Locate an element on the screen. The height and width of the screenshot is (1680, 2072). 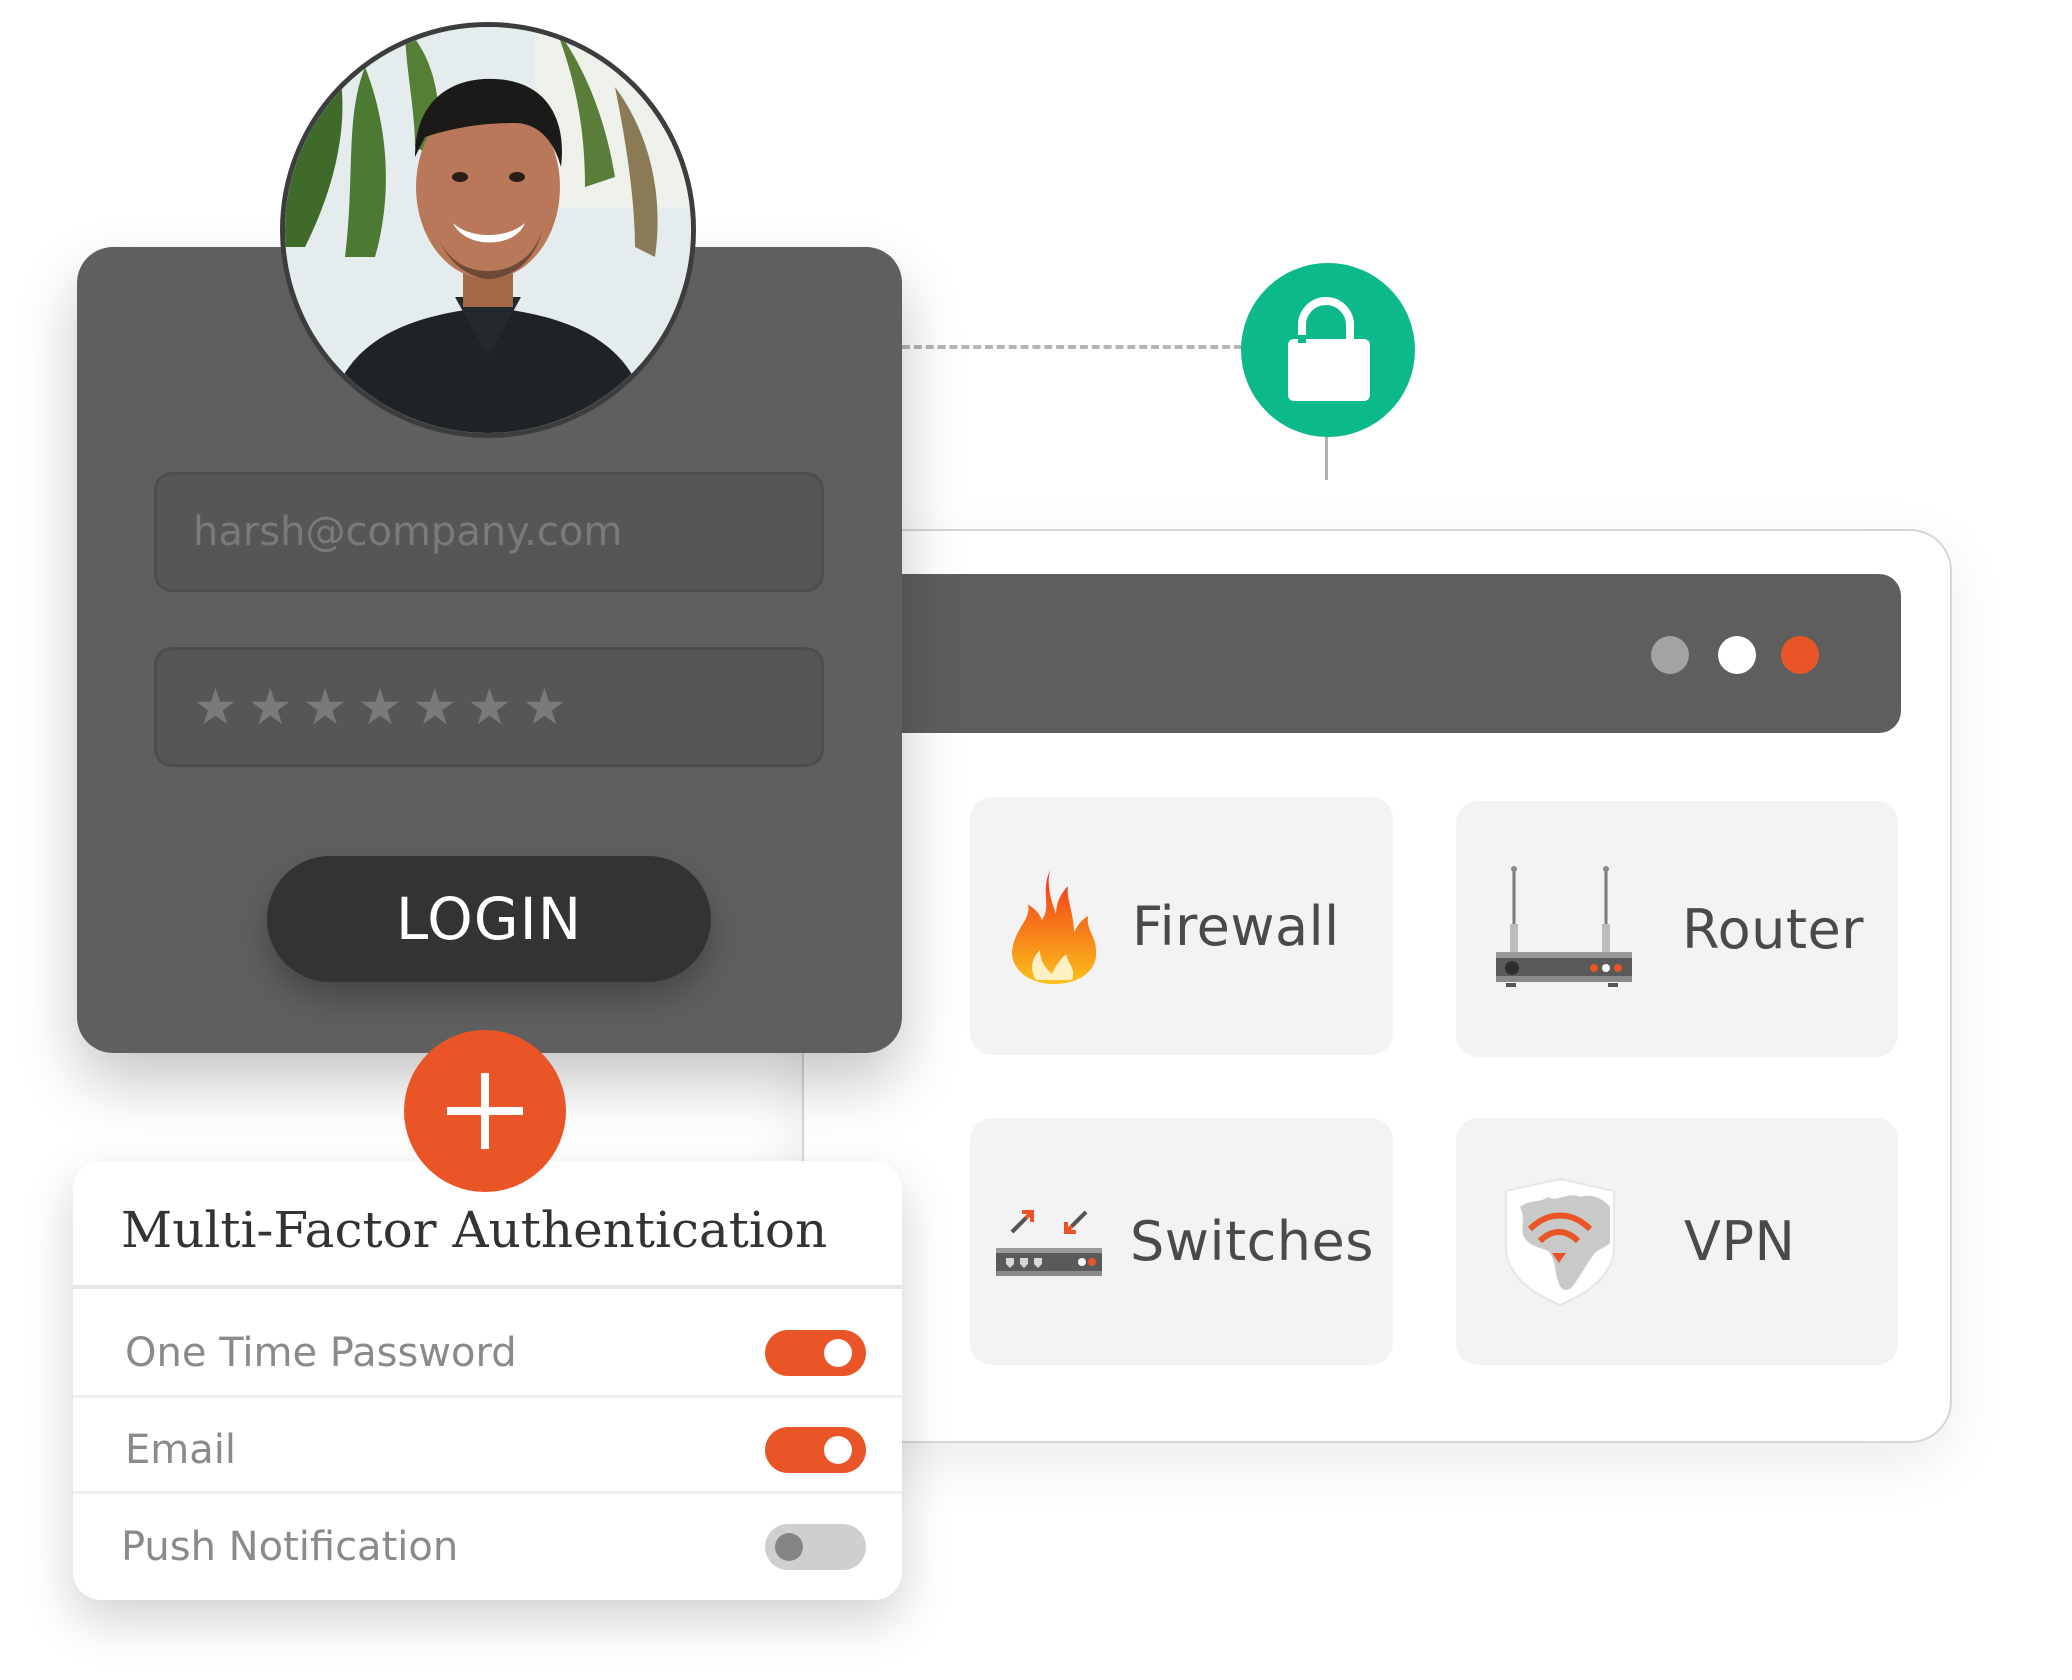
connector-vertical-line is located at coordinates (1326, 455).